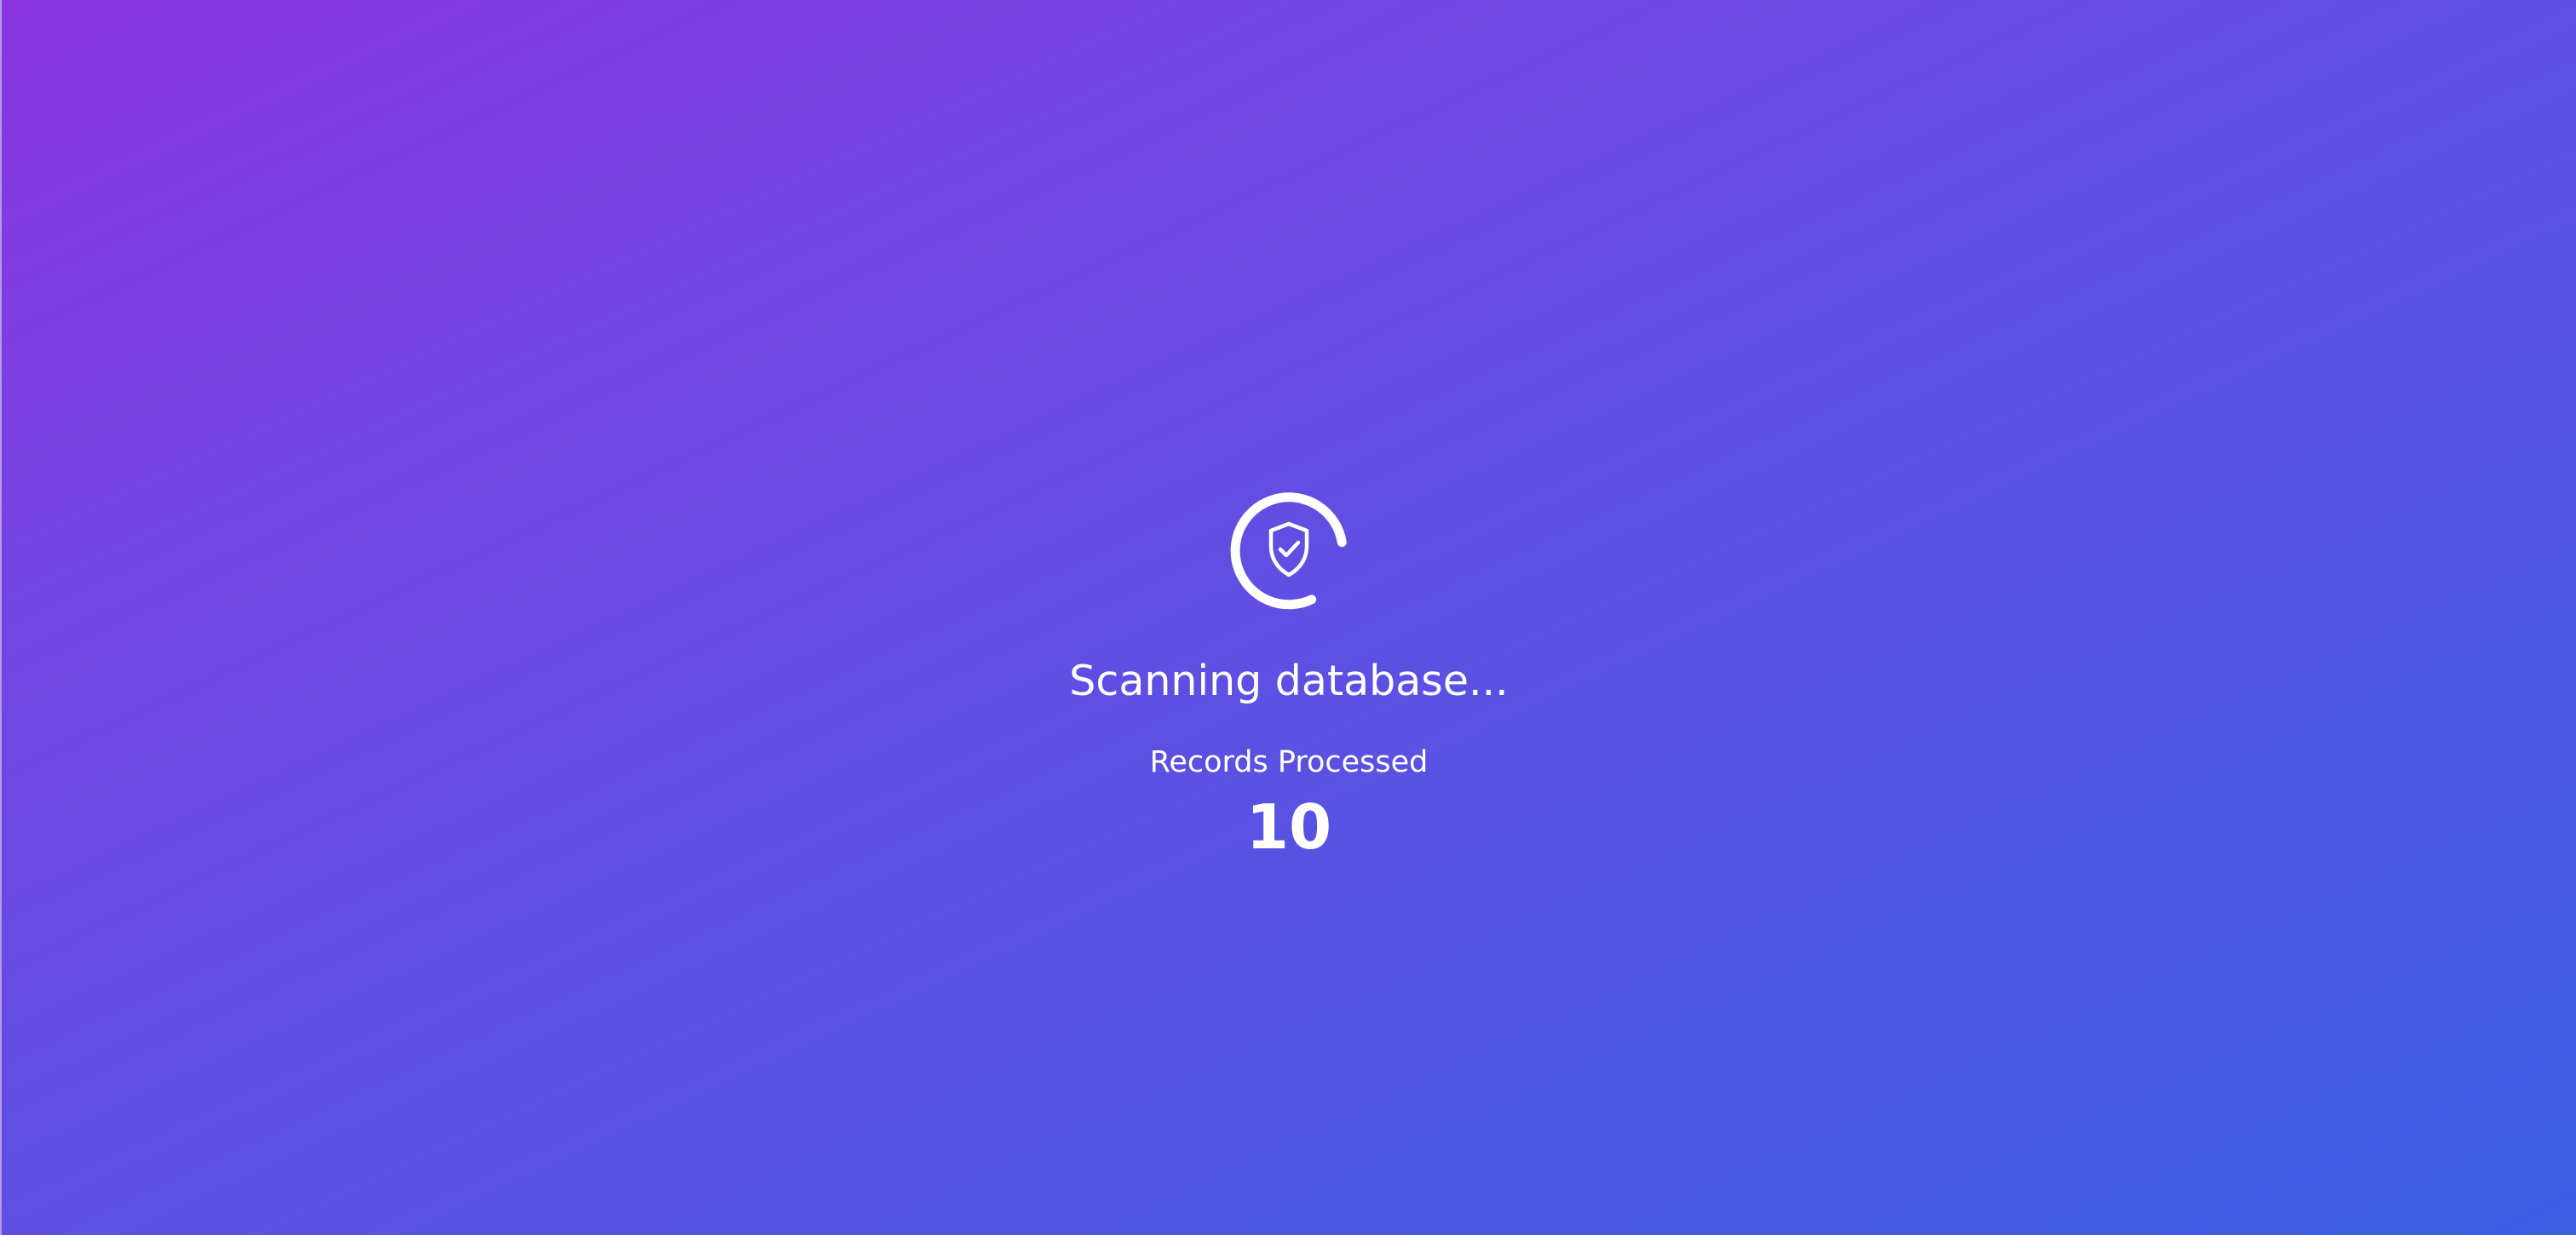 Image resolution: width=2576 pixels, height=1235 pixels. I want to click on shield-check-icon, so click(1288, 549).